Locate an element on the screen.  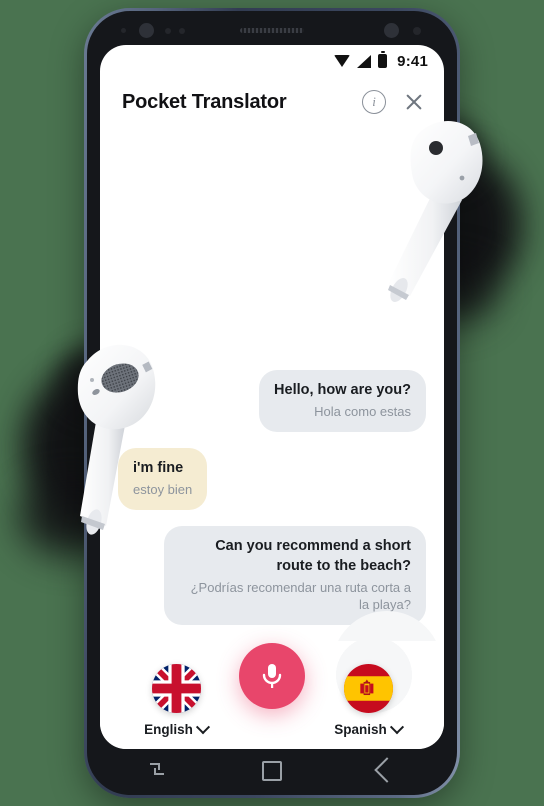
message-translation-text: Hola como estas is located at coordinates (362, 411).